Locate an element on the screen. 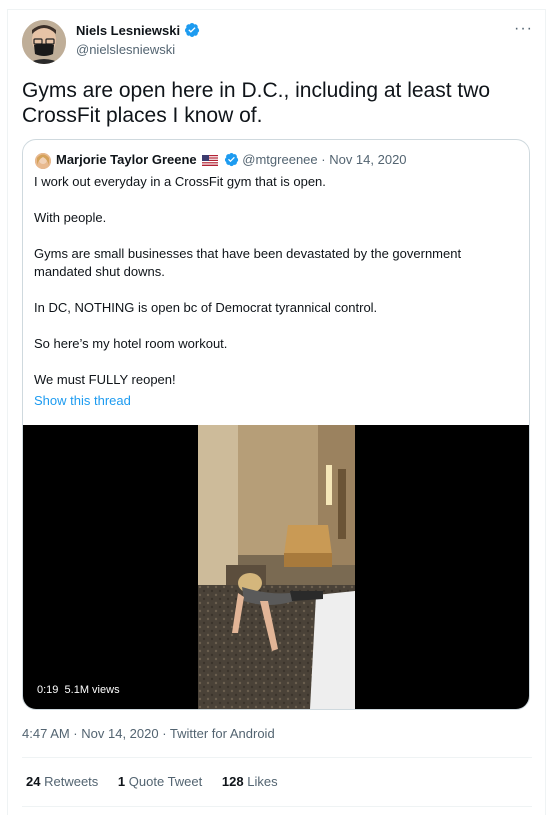 The image size is (560, 815). quoted-handle: @mtgreenee is located at coordinates (279, 159).